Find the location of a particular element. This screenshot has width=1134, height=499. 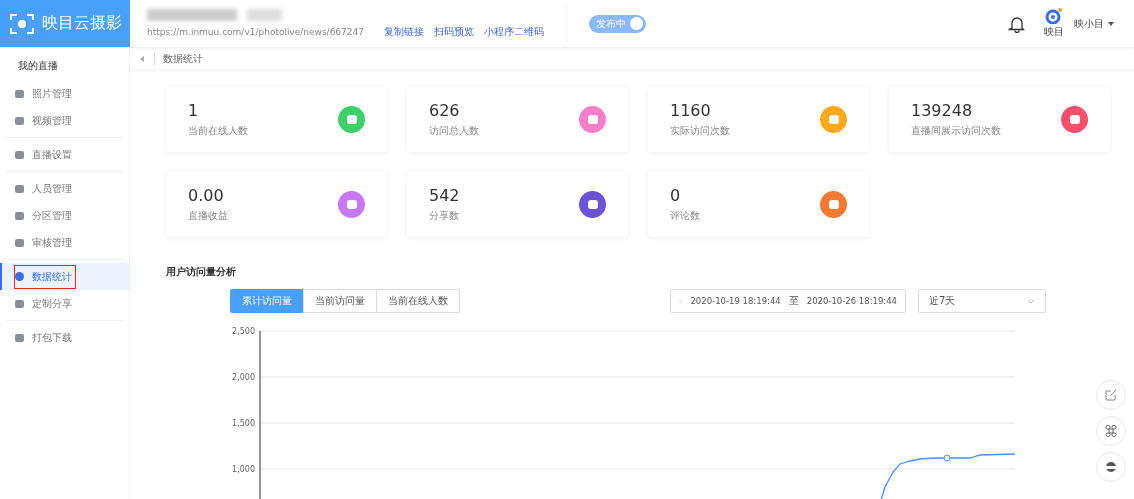

tab: 累计访问量 is located at coordinates (267, 301).